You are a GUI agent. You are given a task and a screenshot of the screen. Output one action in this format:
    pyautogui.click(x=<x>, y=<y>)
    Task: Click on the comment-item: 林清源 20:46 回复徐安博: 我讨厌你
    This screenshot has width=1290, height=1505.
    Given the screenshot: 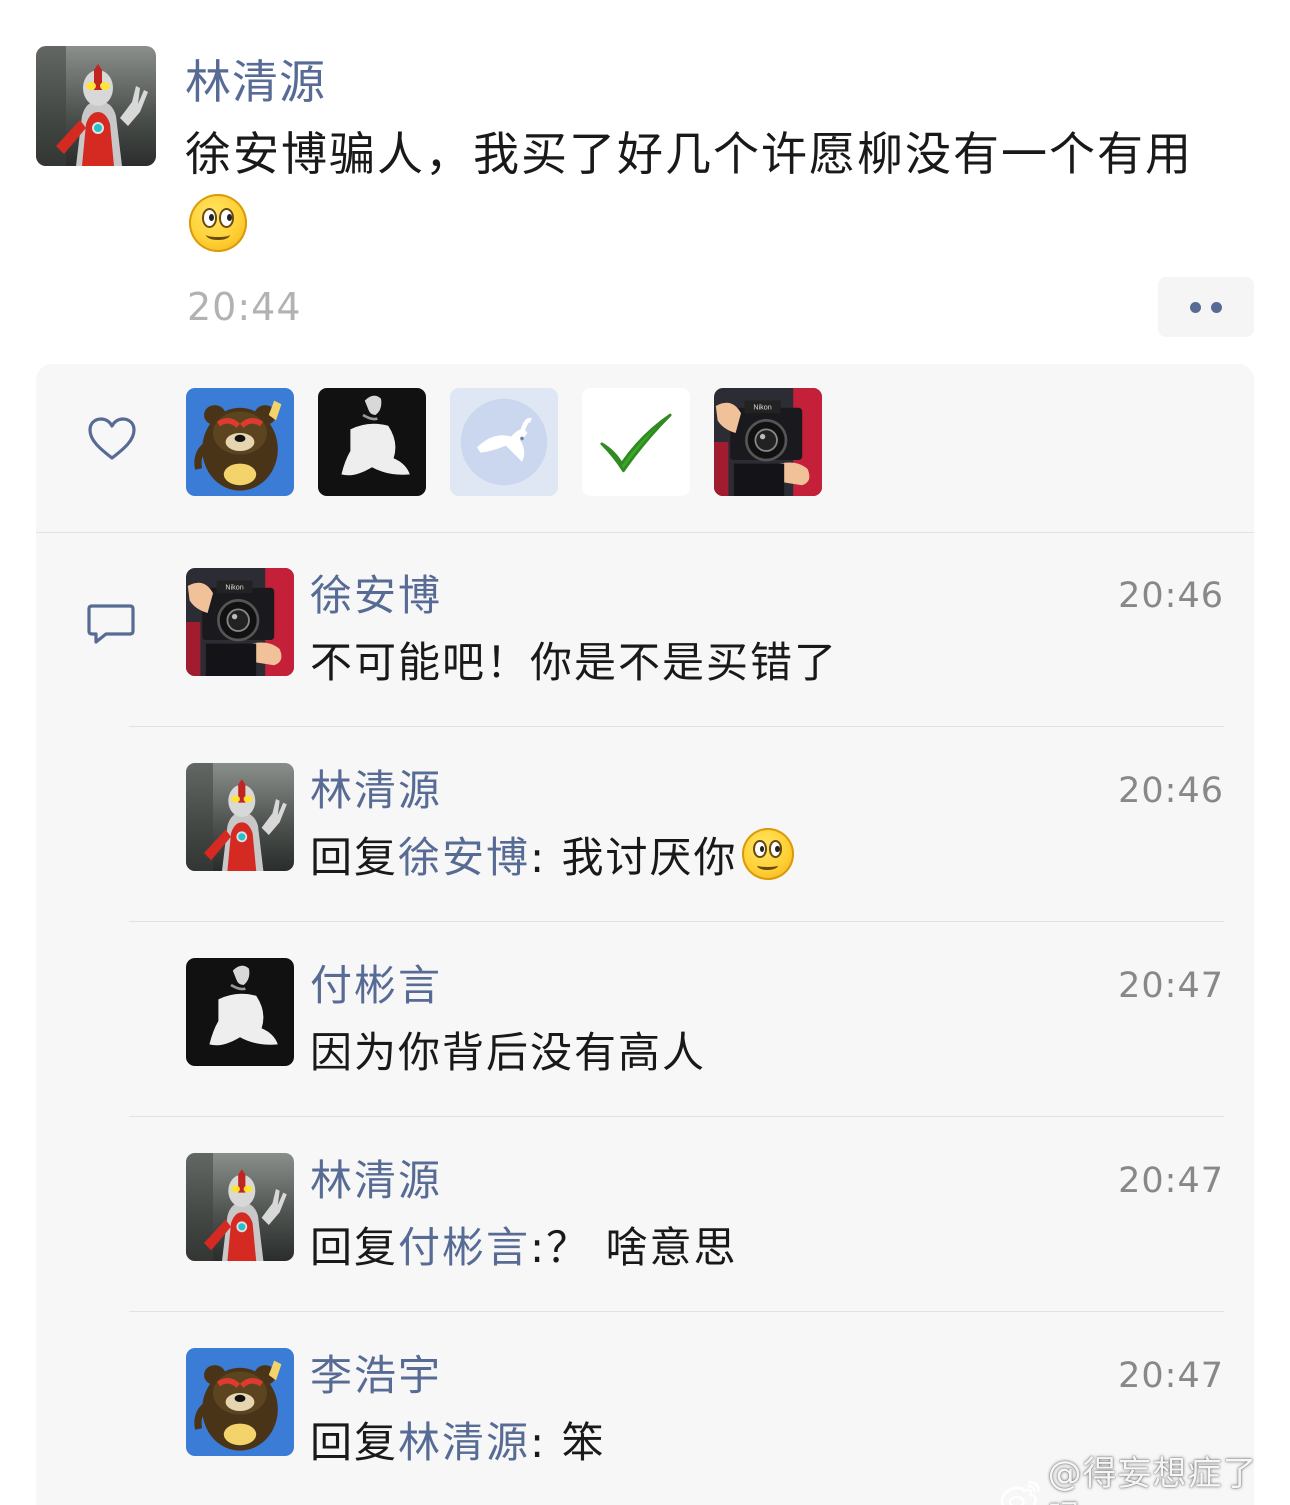 What is the action you would take?
    pyautogui.click(x=676, y=860)
    